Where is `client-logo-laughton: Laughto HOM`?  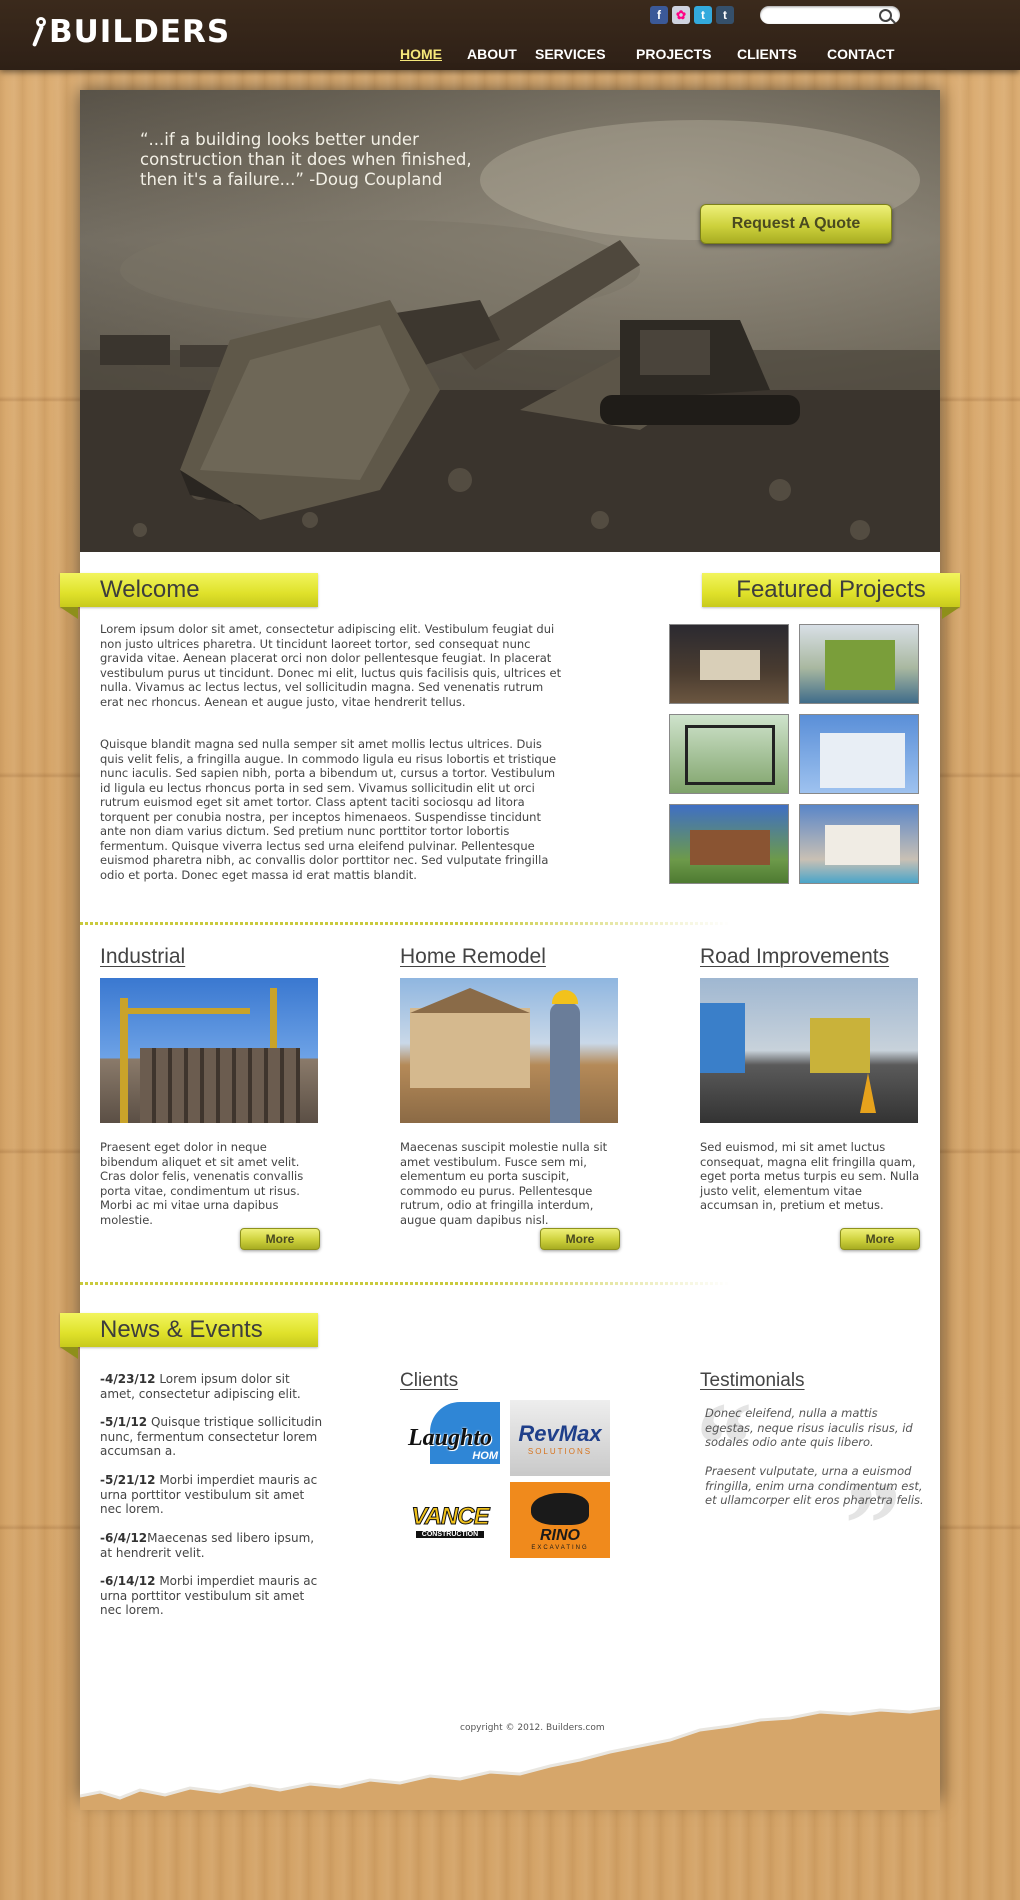 client-logo-laughton: Laughto HOM is located at coordinates (450, 1438).